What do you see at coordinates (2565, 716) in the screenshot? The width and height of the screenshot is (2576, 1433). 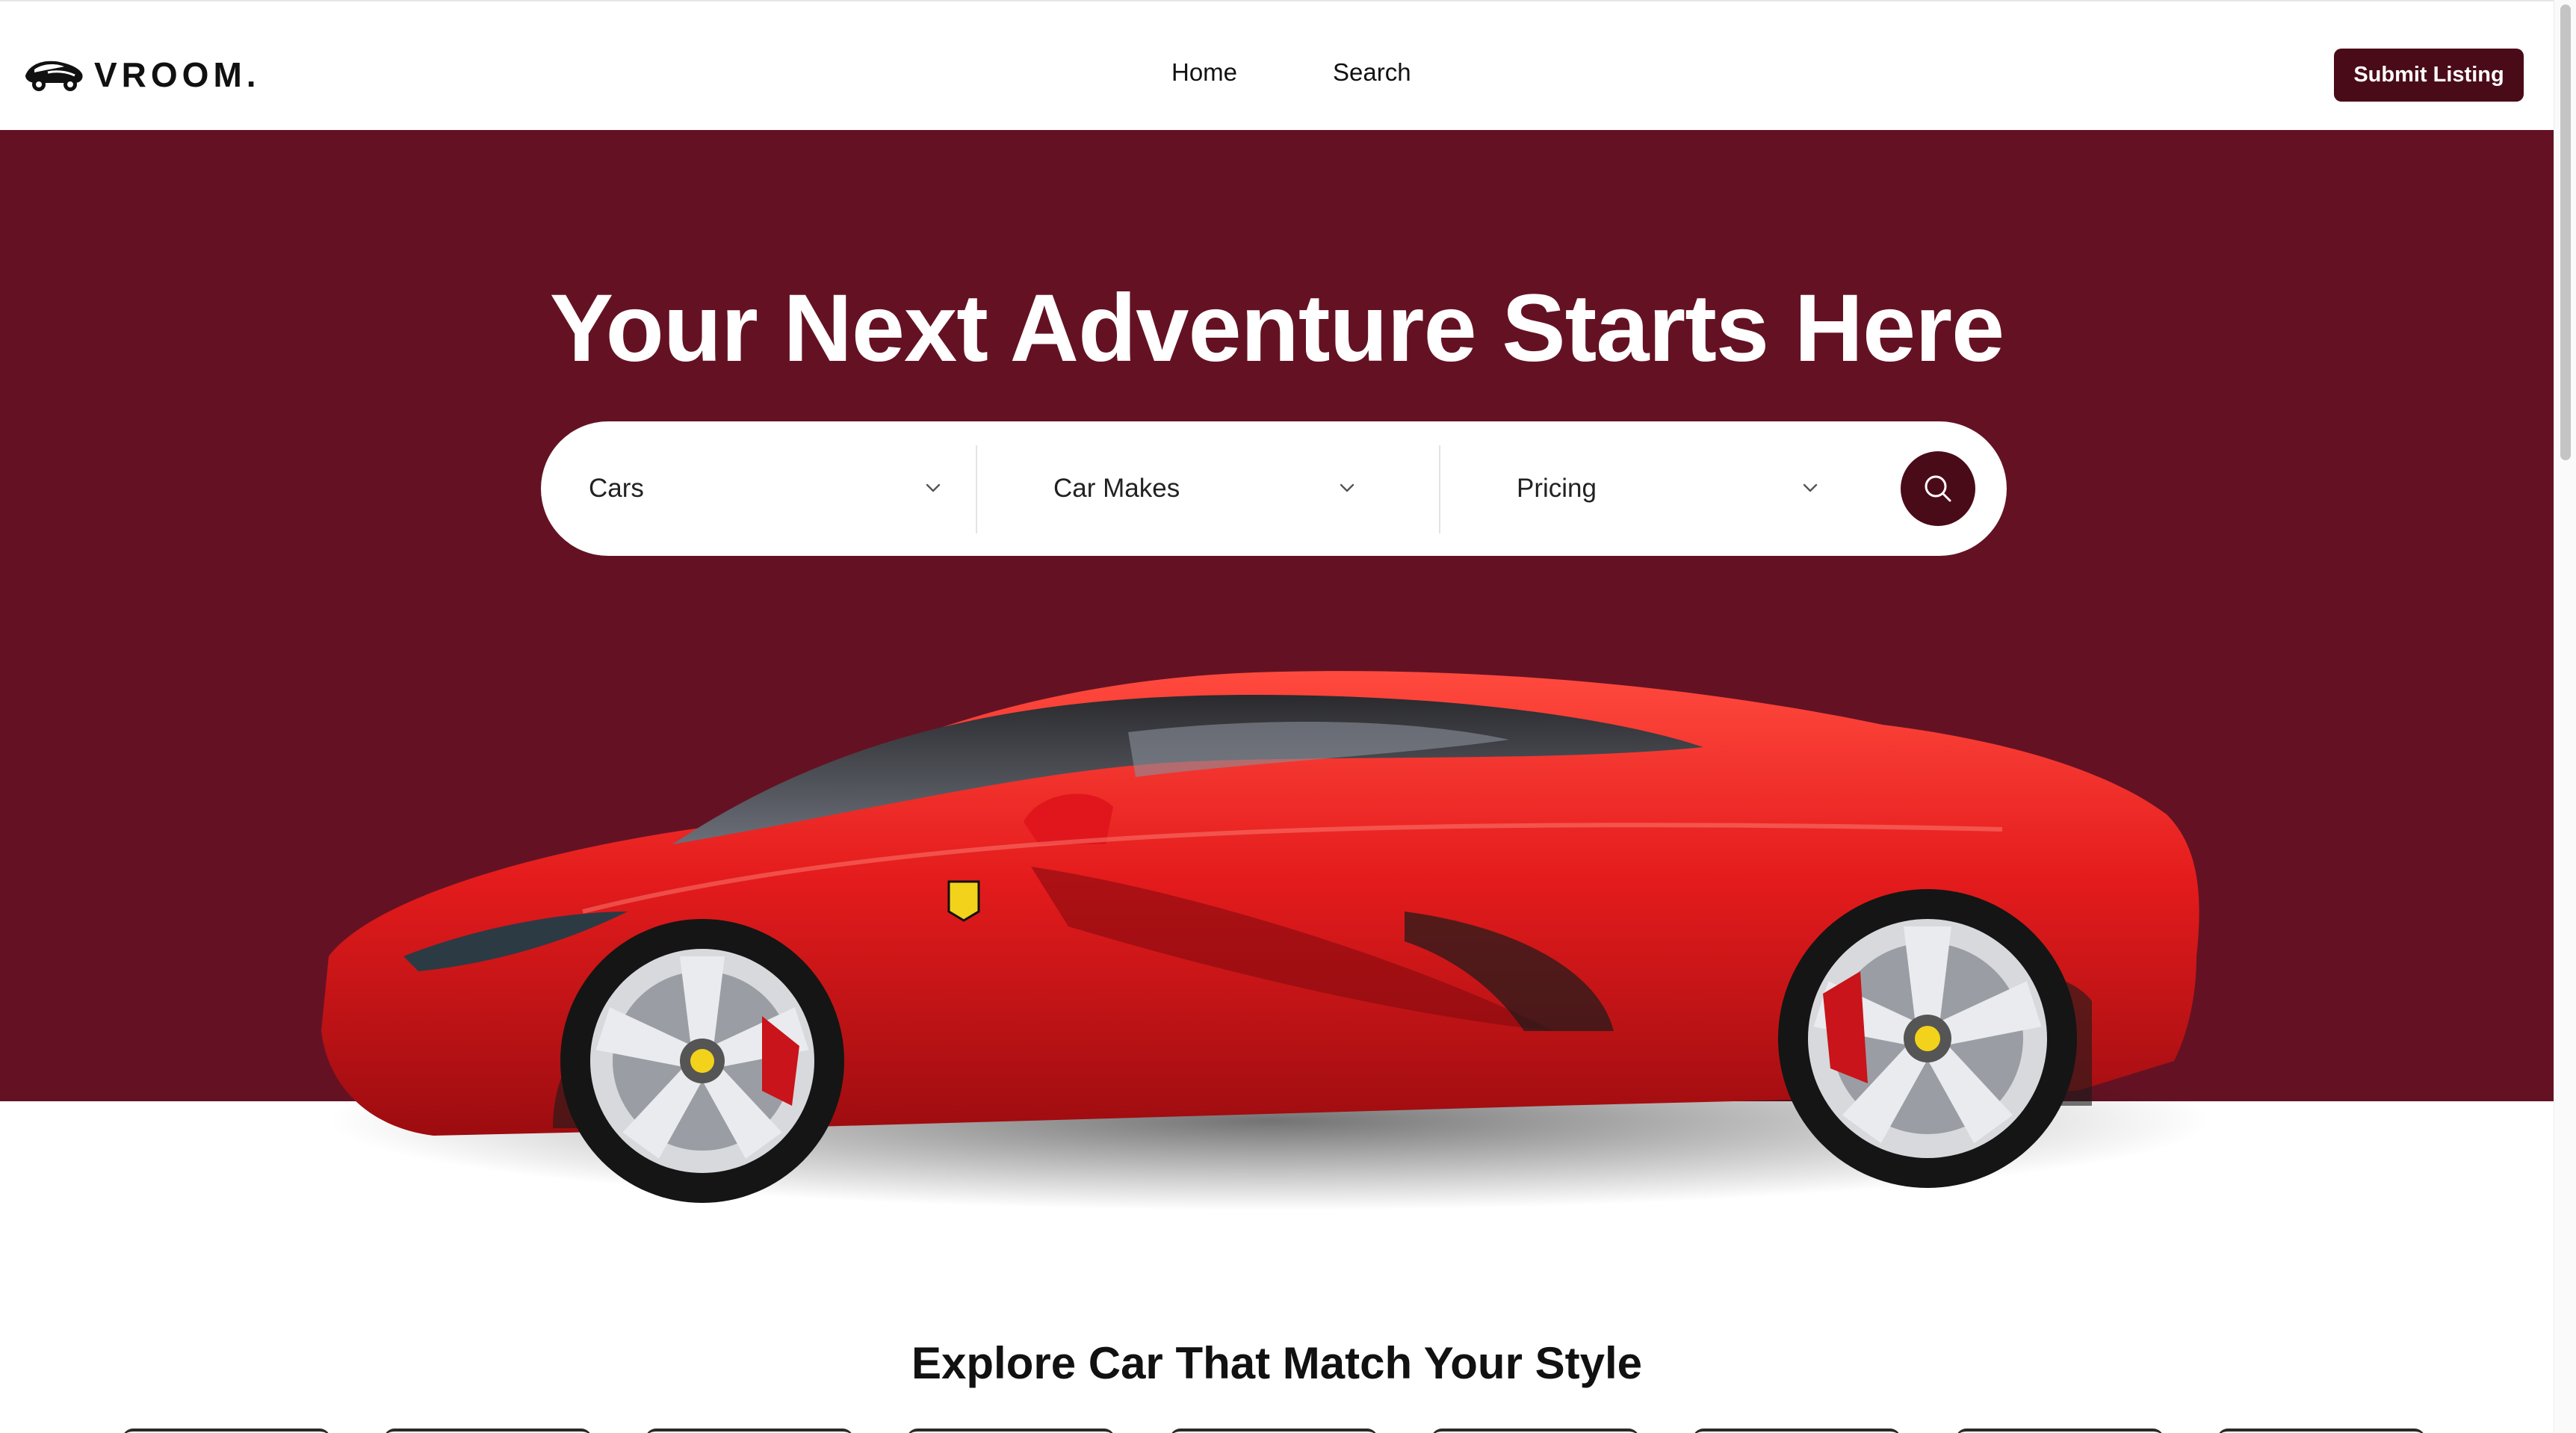 I see `page-scrollbar` at bounding box center [2565, 716].